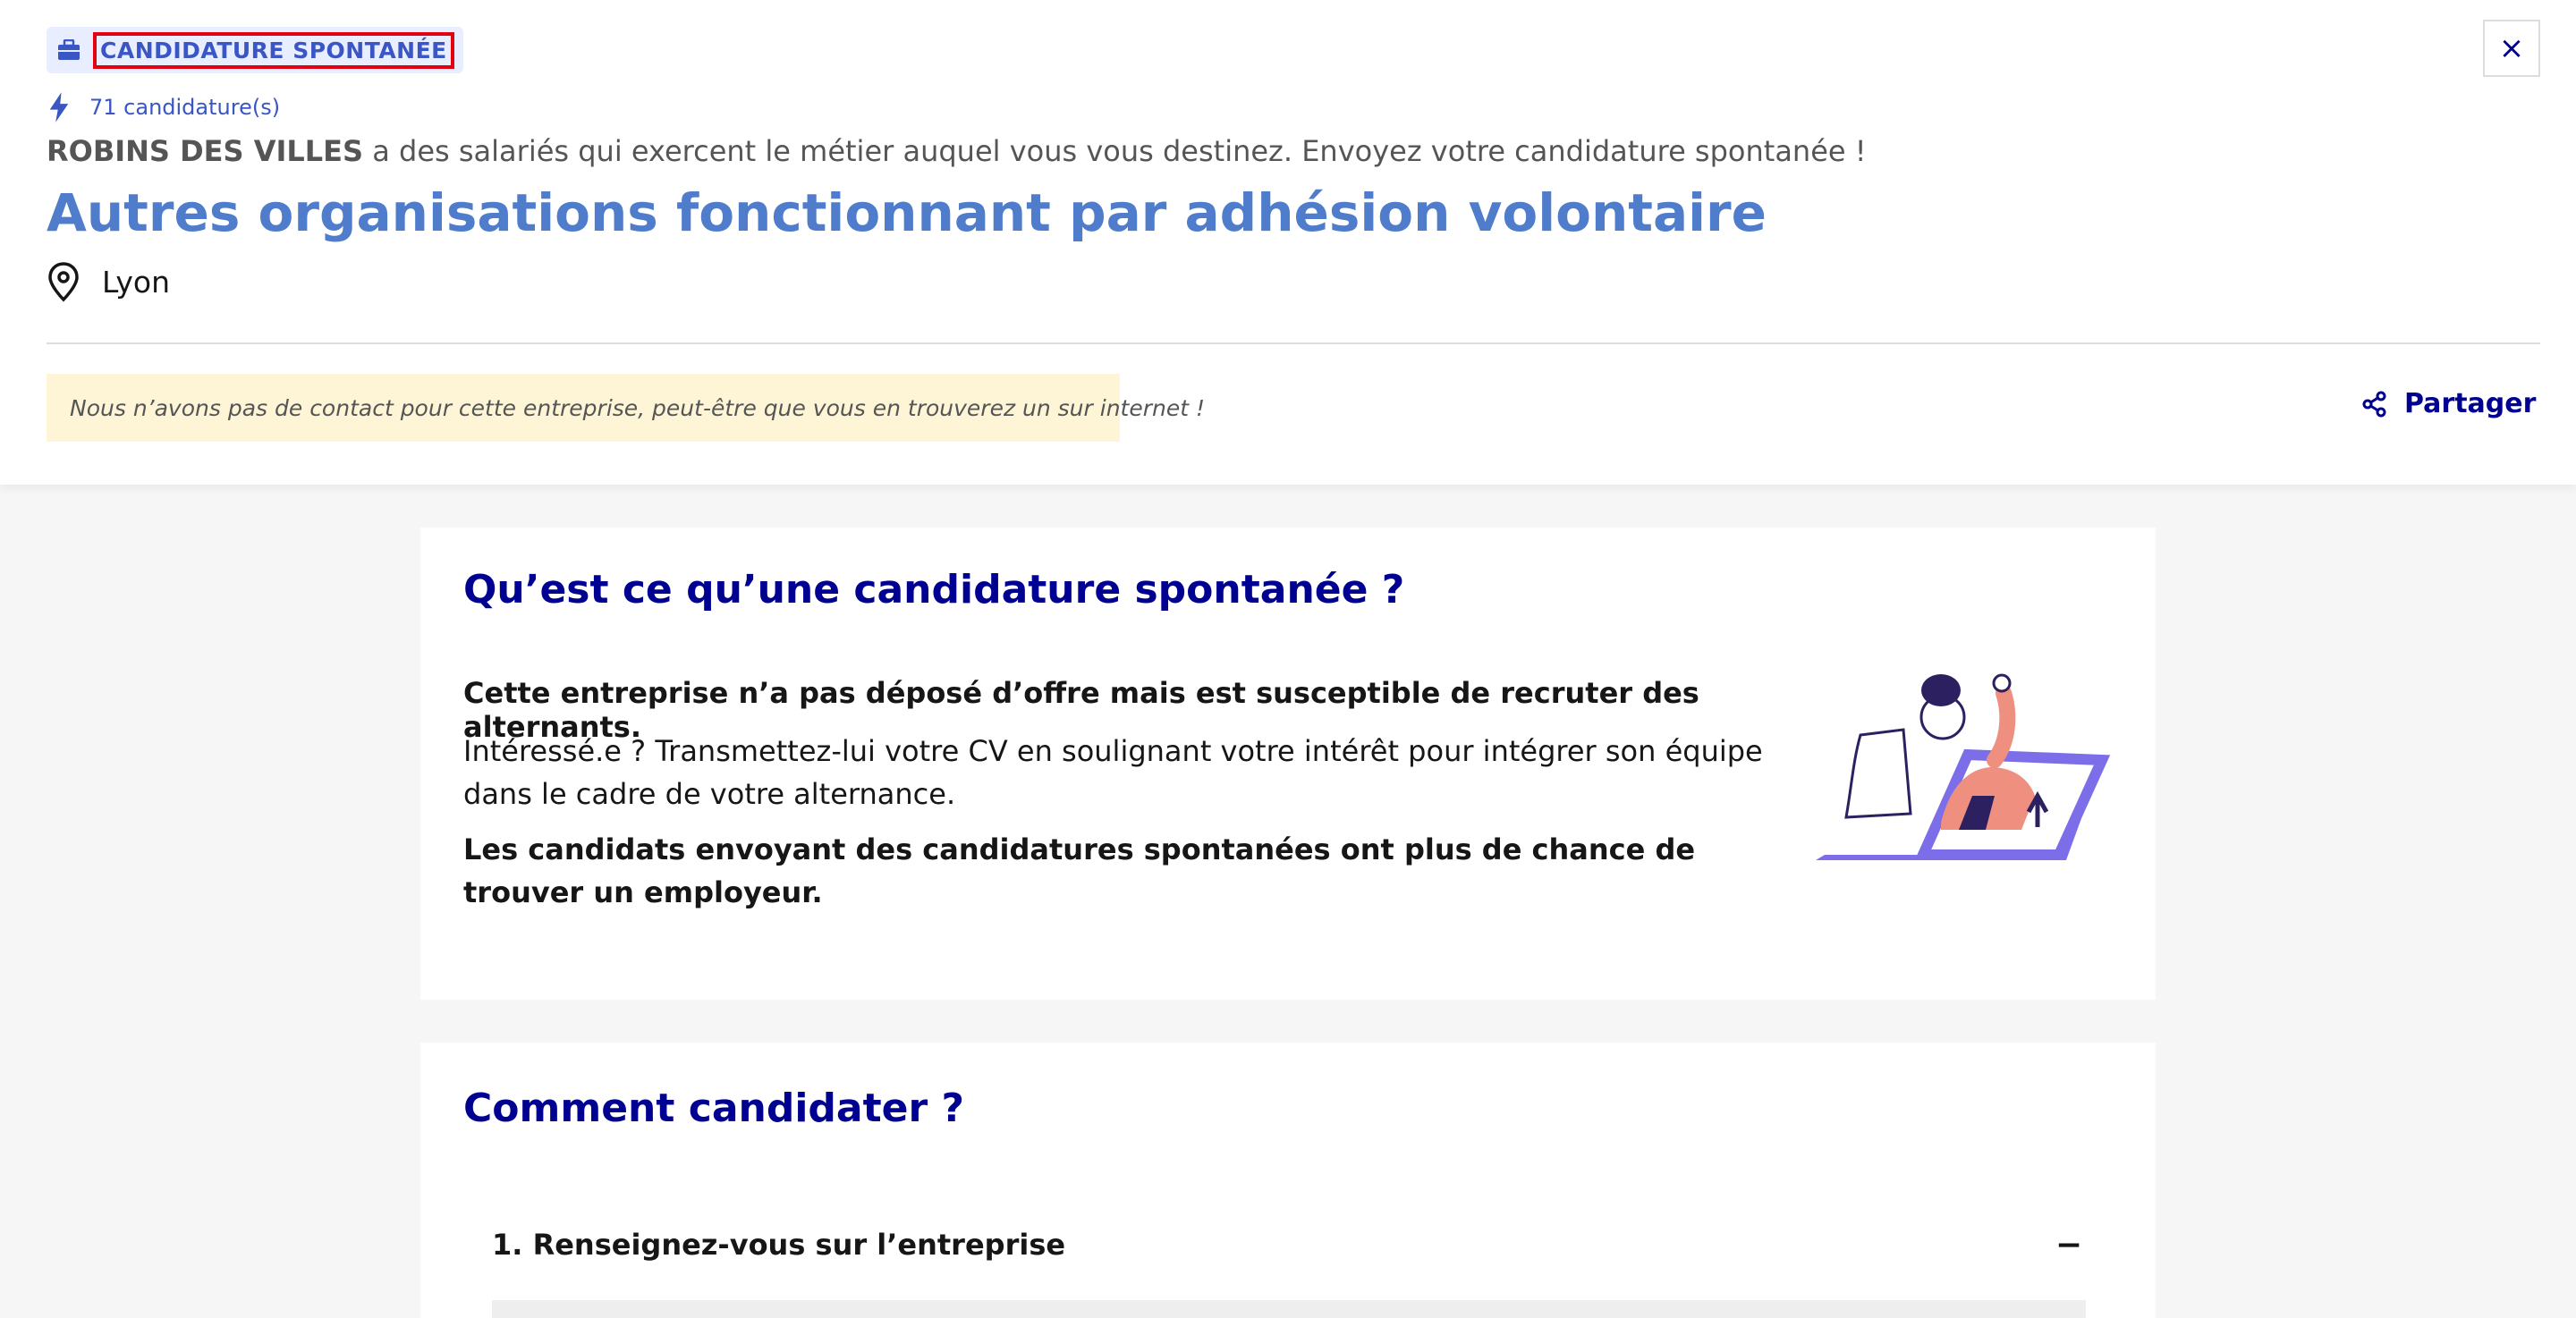 The height and width of the screenshot is (1318, 2576). I want to click on section-title: Qu’est ce qu’une candidature spontanée ?, so click(934, 590).